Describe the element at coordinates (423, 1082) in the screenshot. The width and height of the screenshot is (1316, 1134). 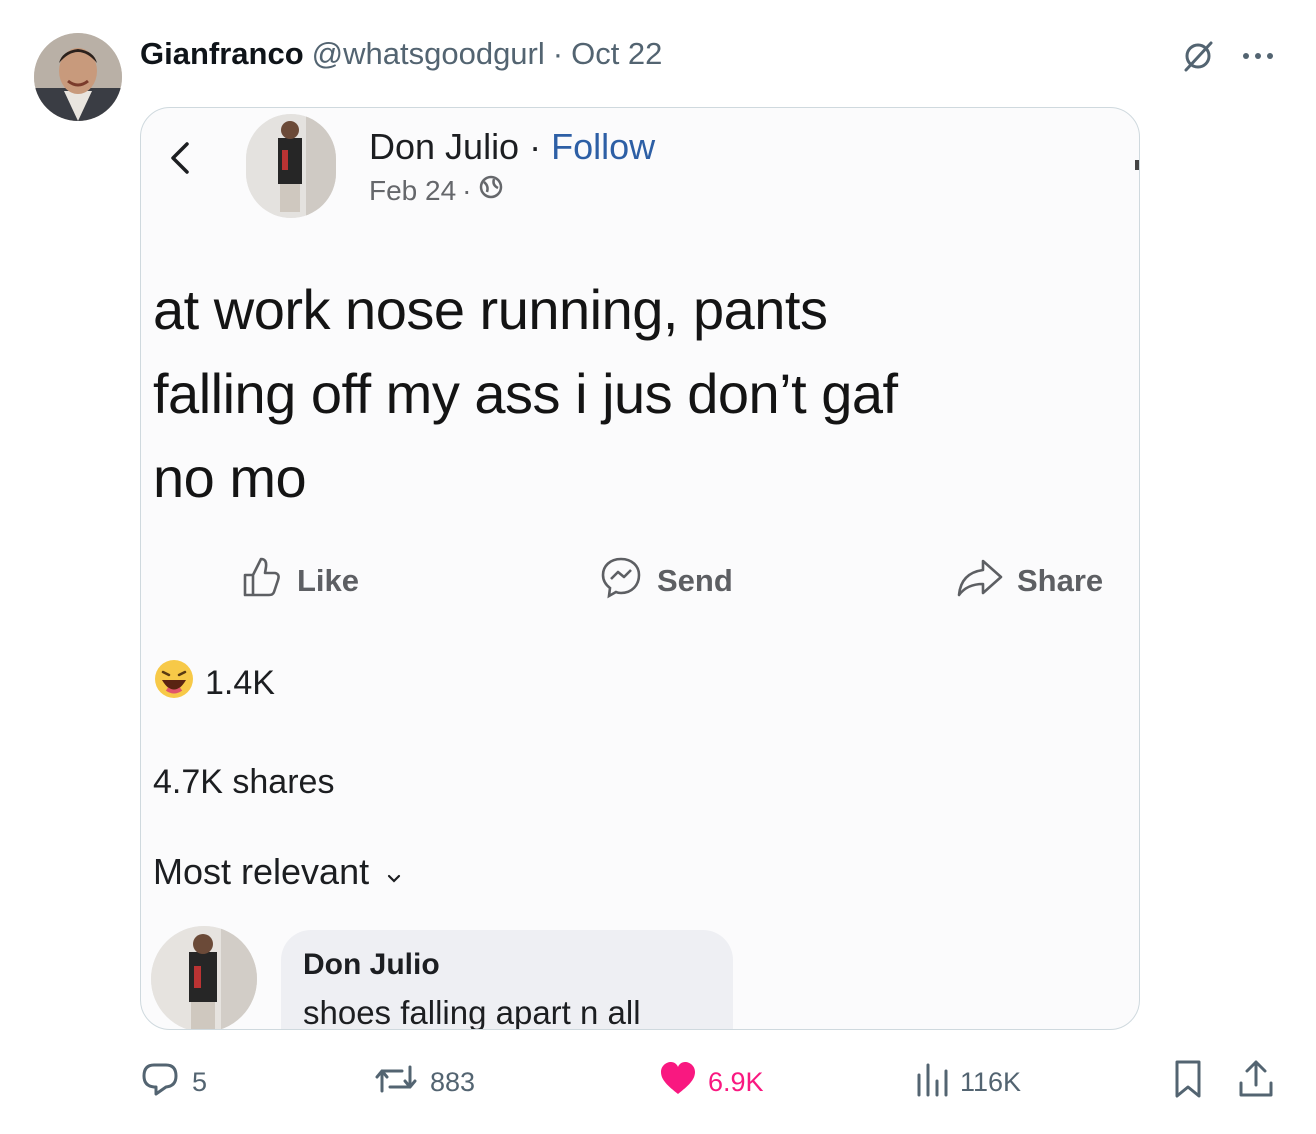
I see `retweet-button: 883` at that location.